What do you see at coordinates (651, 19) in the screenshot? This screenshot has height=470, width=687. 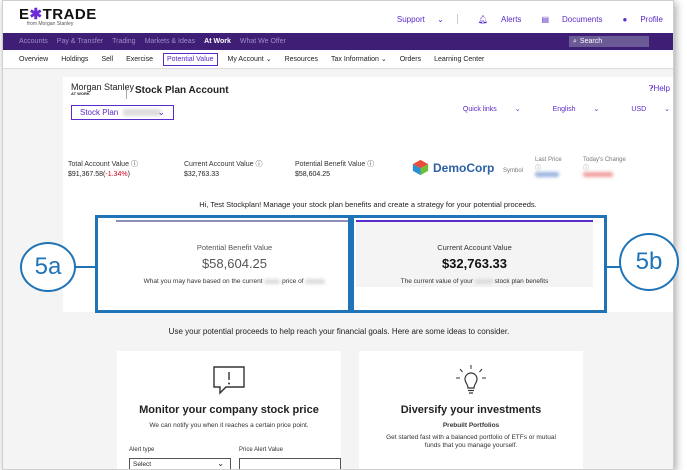 I see `profile-label: Profile` at bounding box center [651, 19].